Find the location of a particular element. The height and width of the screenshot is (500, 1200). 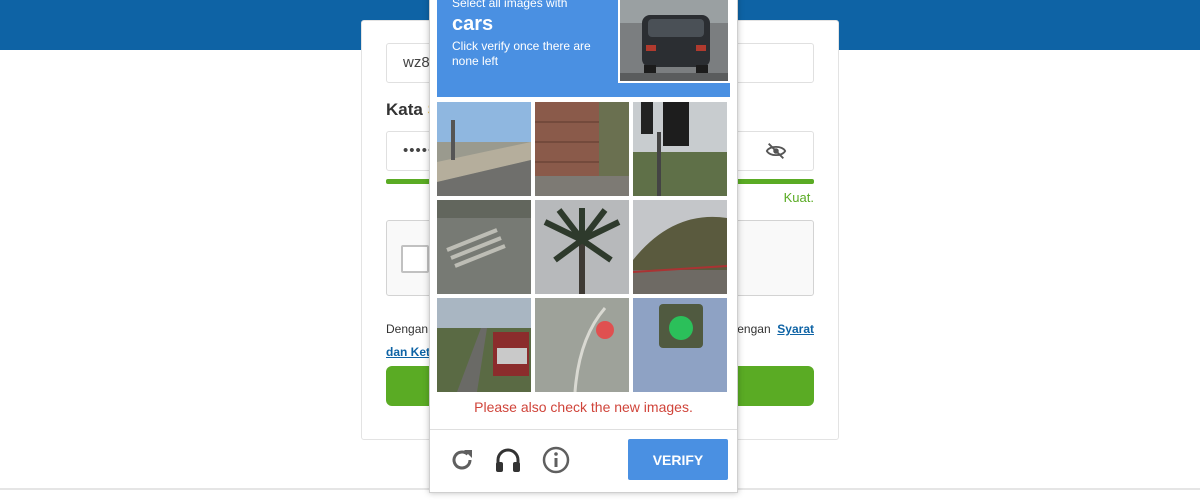

info-icon is located at coordinates (556, 460).